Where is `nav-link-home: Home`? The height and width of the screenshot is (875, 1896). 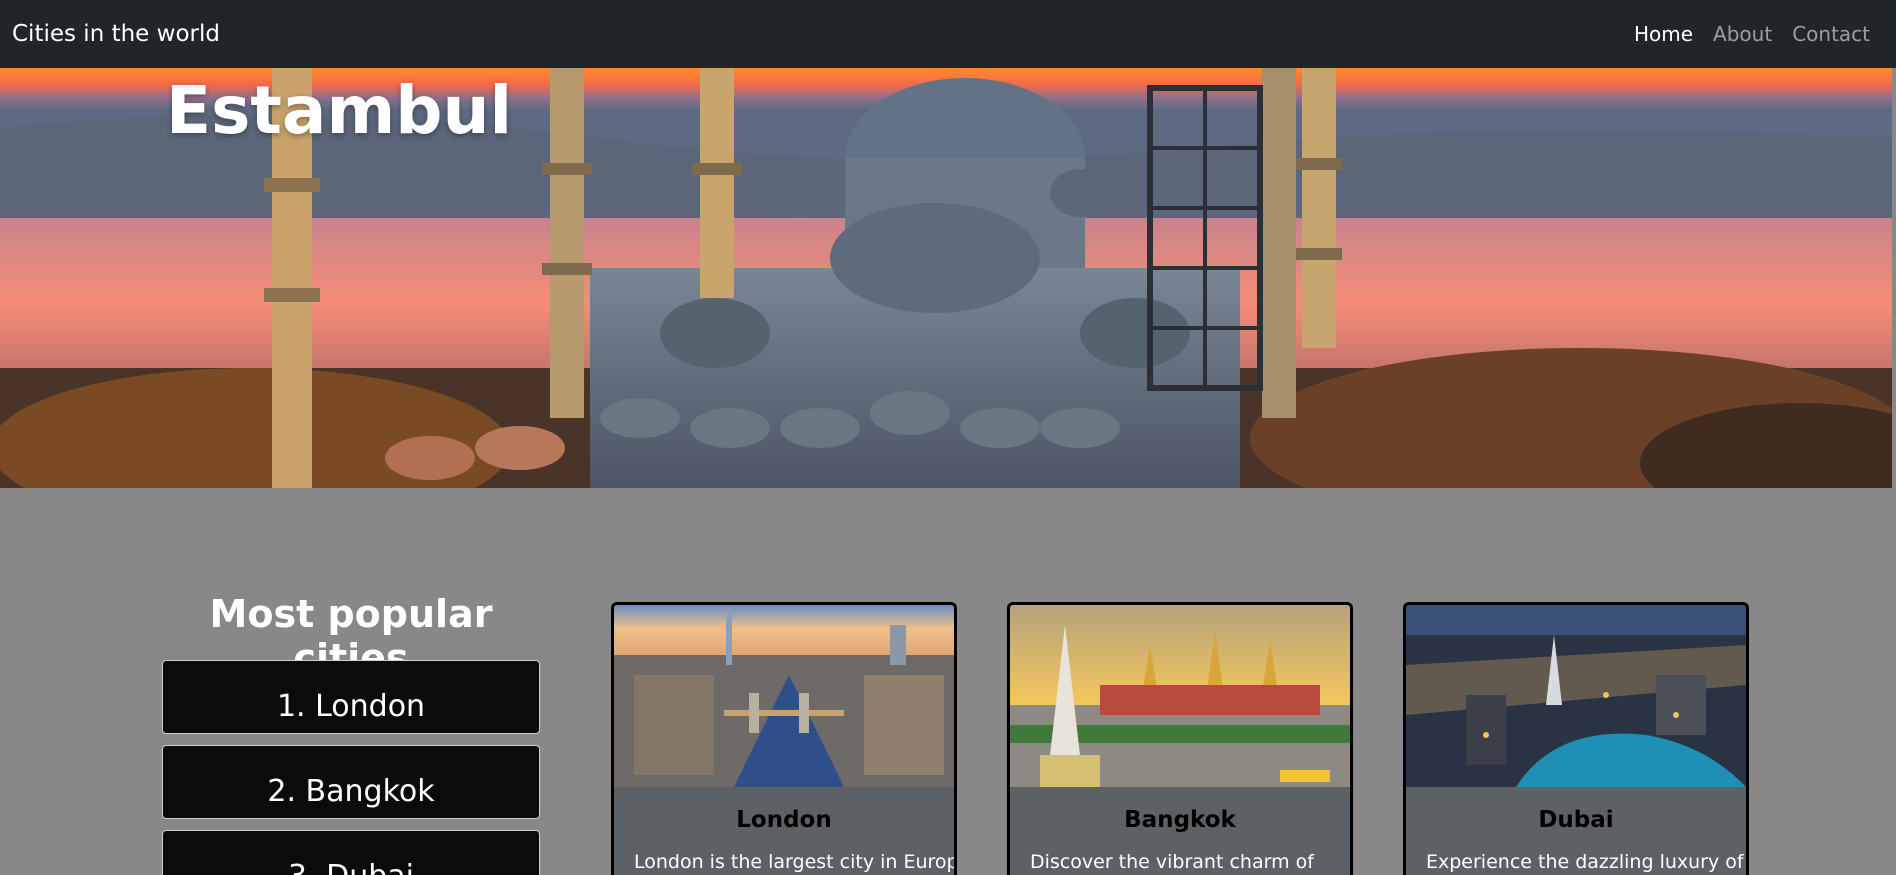
nav-link-home: Home is located at coordinates (1663, 34).